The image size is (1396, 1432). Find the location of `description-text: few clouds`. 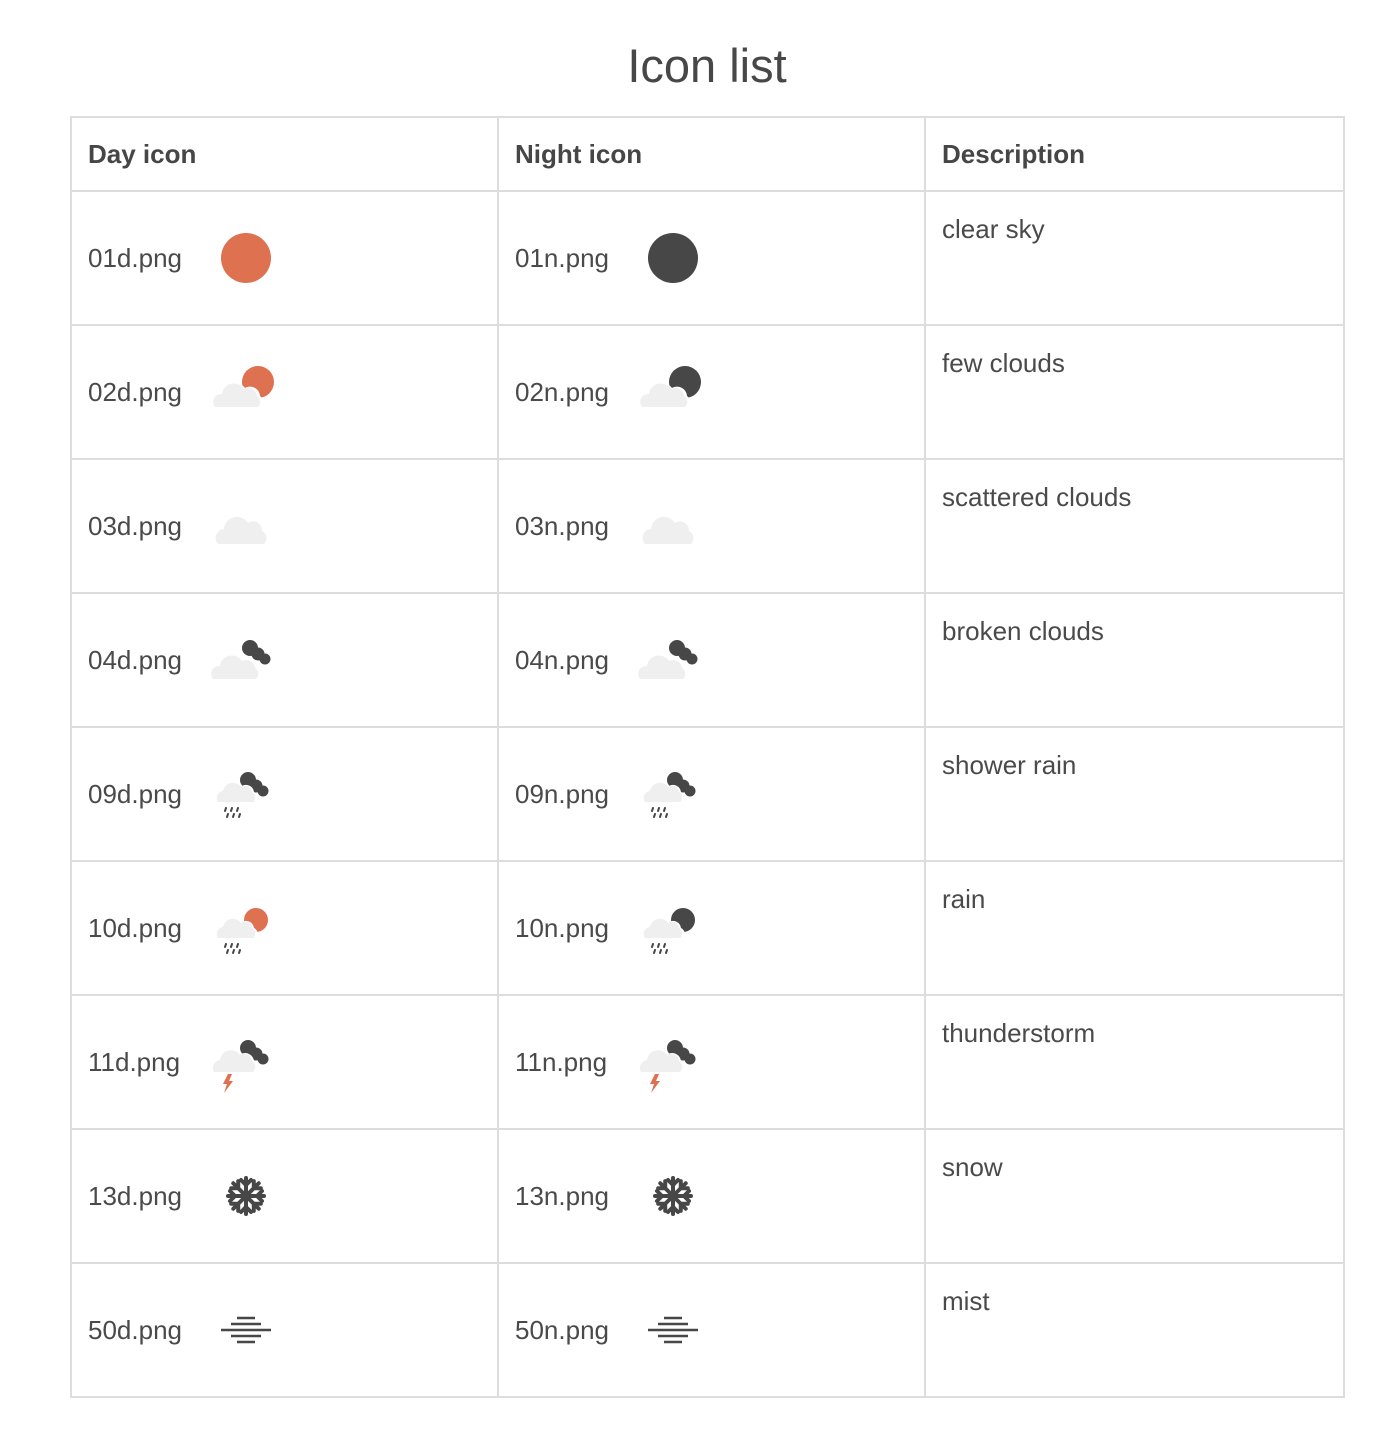

description-text: few clouds is located at coordinates (1003, 363).